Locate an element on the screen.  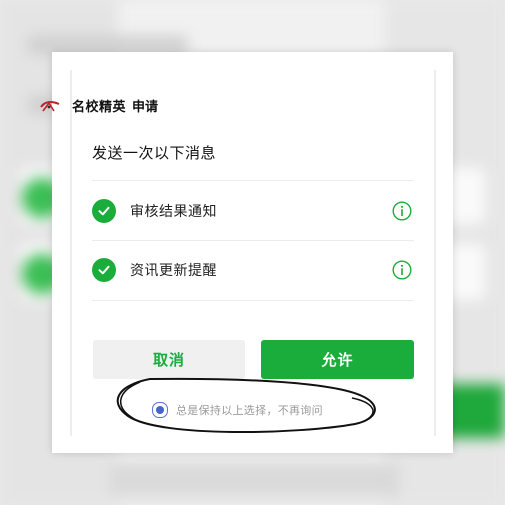
school-logo-icon is located at coordinates (50, 105).